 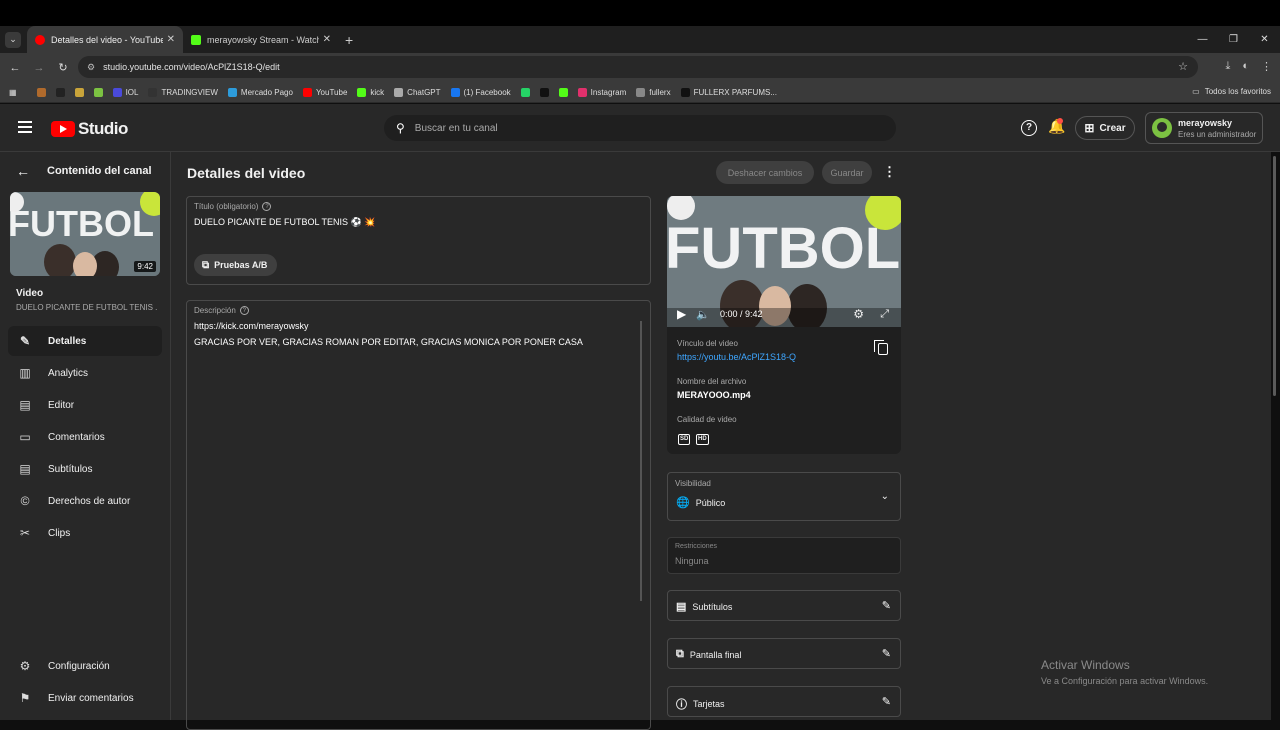 What do you see at coordinates (105, 39) in the screenshot?
I see `browser-tab-studio: Detalles del video - YouTube St ✕` at bounding box center [105, 39].